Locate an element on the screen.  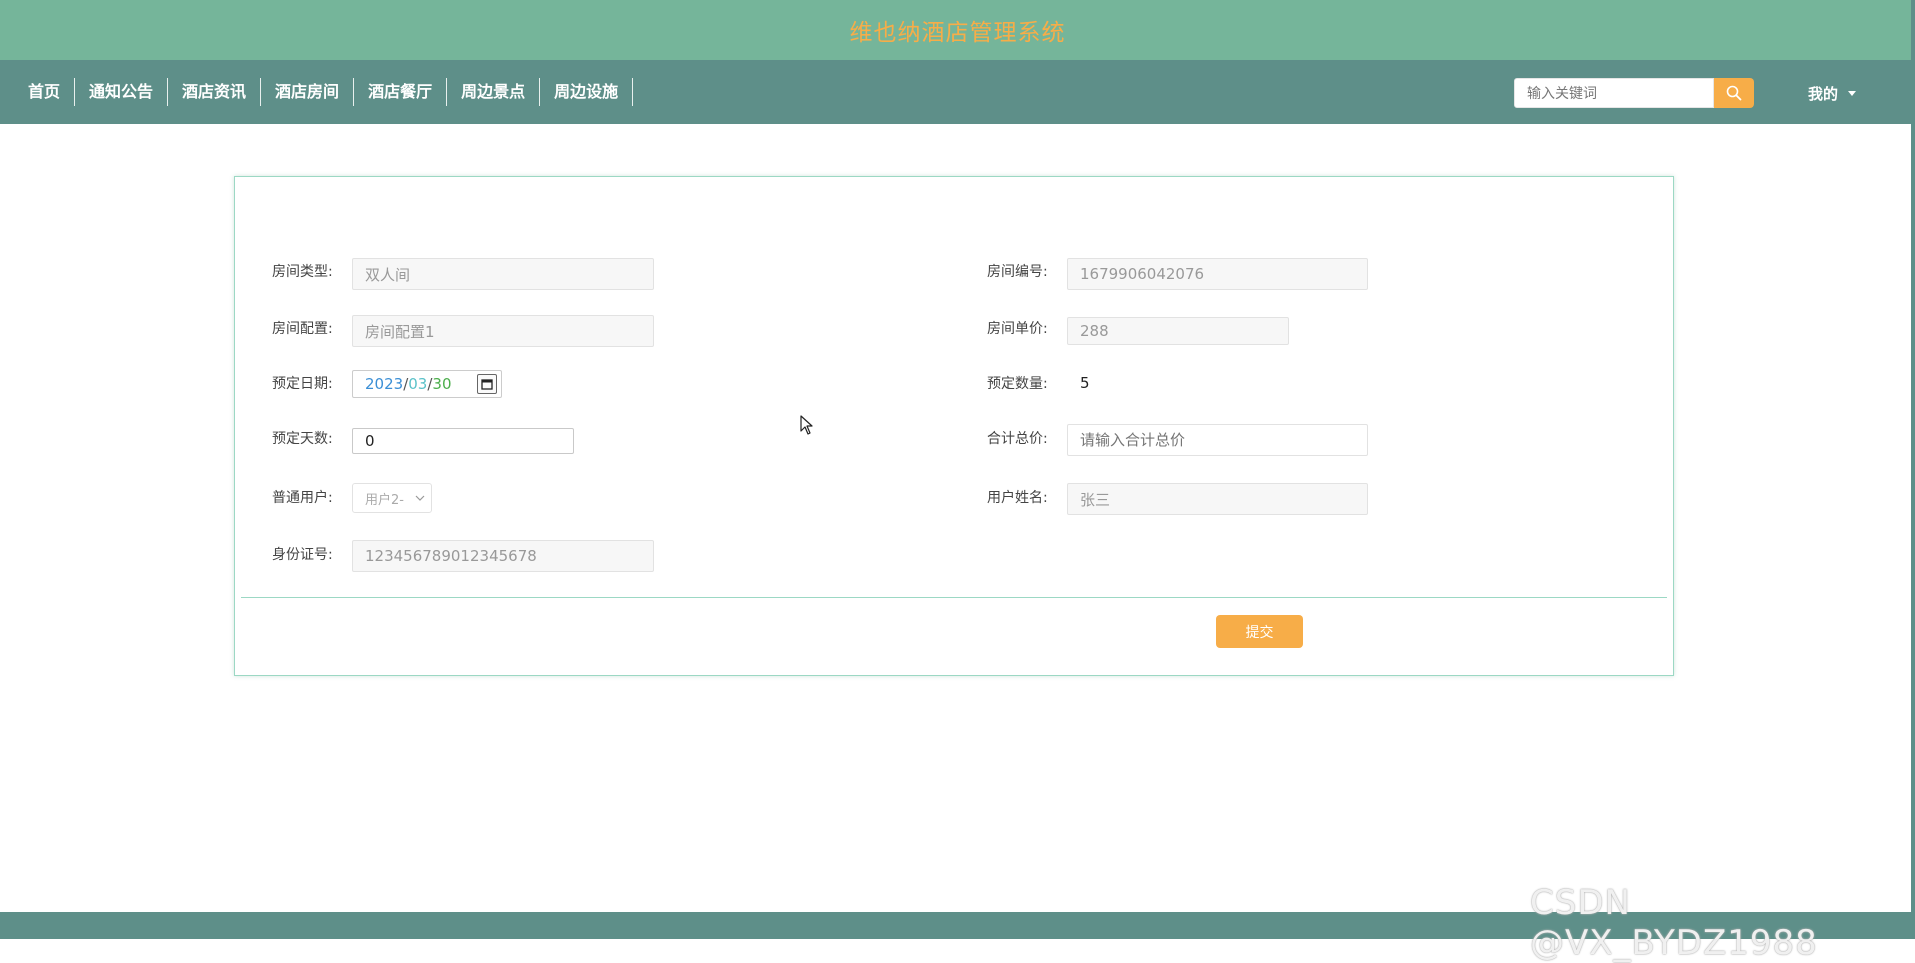
nav-item-nearby-attractions: 周边景点 is located at coordinates (494, 92).